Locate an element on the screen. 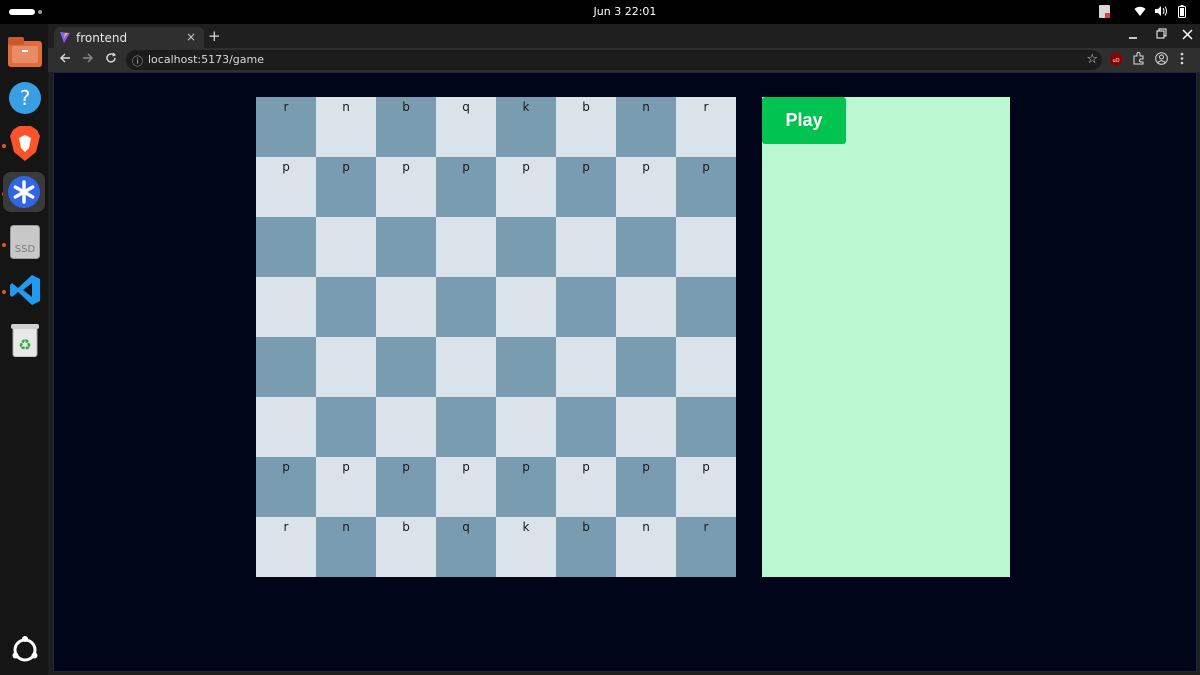  notes-tray-icon is located at coordinates (1105, 13).